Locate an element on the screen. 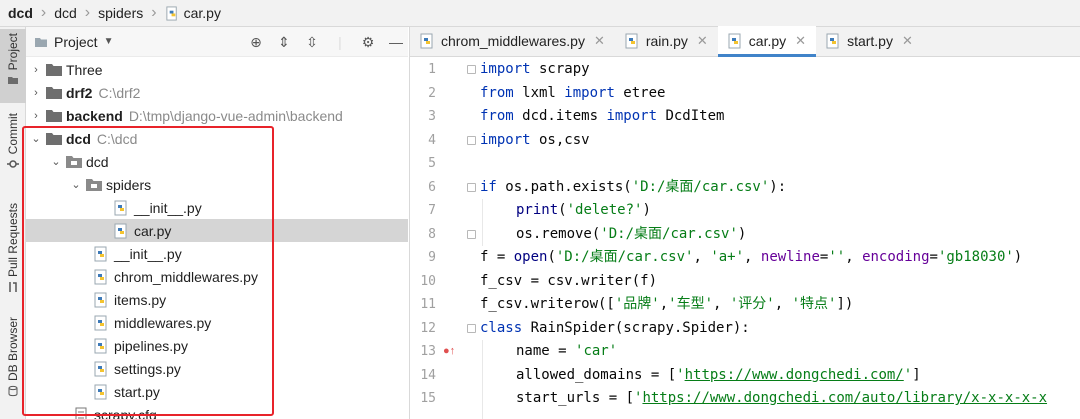 The width and height of the screenshot is (1080, 419). tab-rain: rain.py ✕ is located at coordinates (666, 41).